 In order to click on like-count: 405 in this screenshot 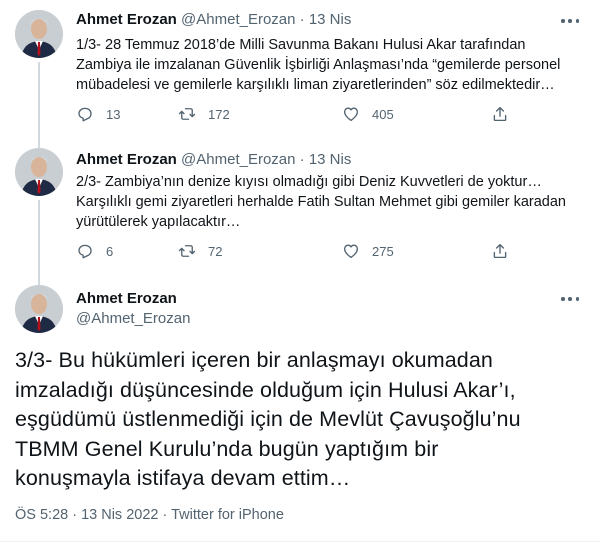, I will do `click(383, 114)`.